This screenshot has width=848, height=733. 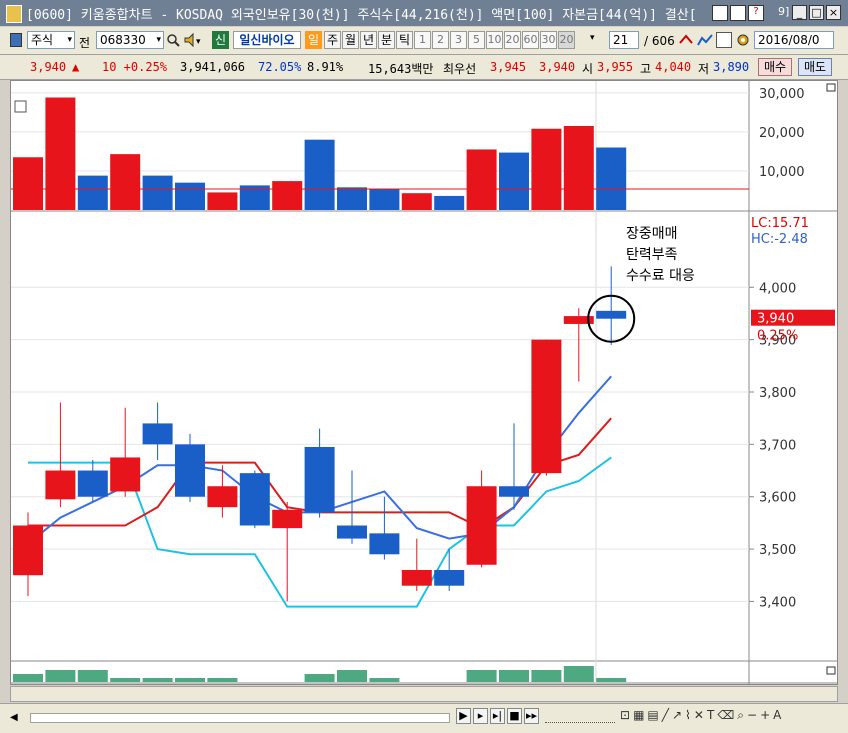 I want to click on text-tool-icon: T, so click(x=710, y=715).